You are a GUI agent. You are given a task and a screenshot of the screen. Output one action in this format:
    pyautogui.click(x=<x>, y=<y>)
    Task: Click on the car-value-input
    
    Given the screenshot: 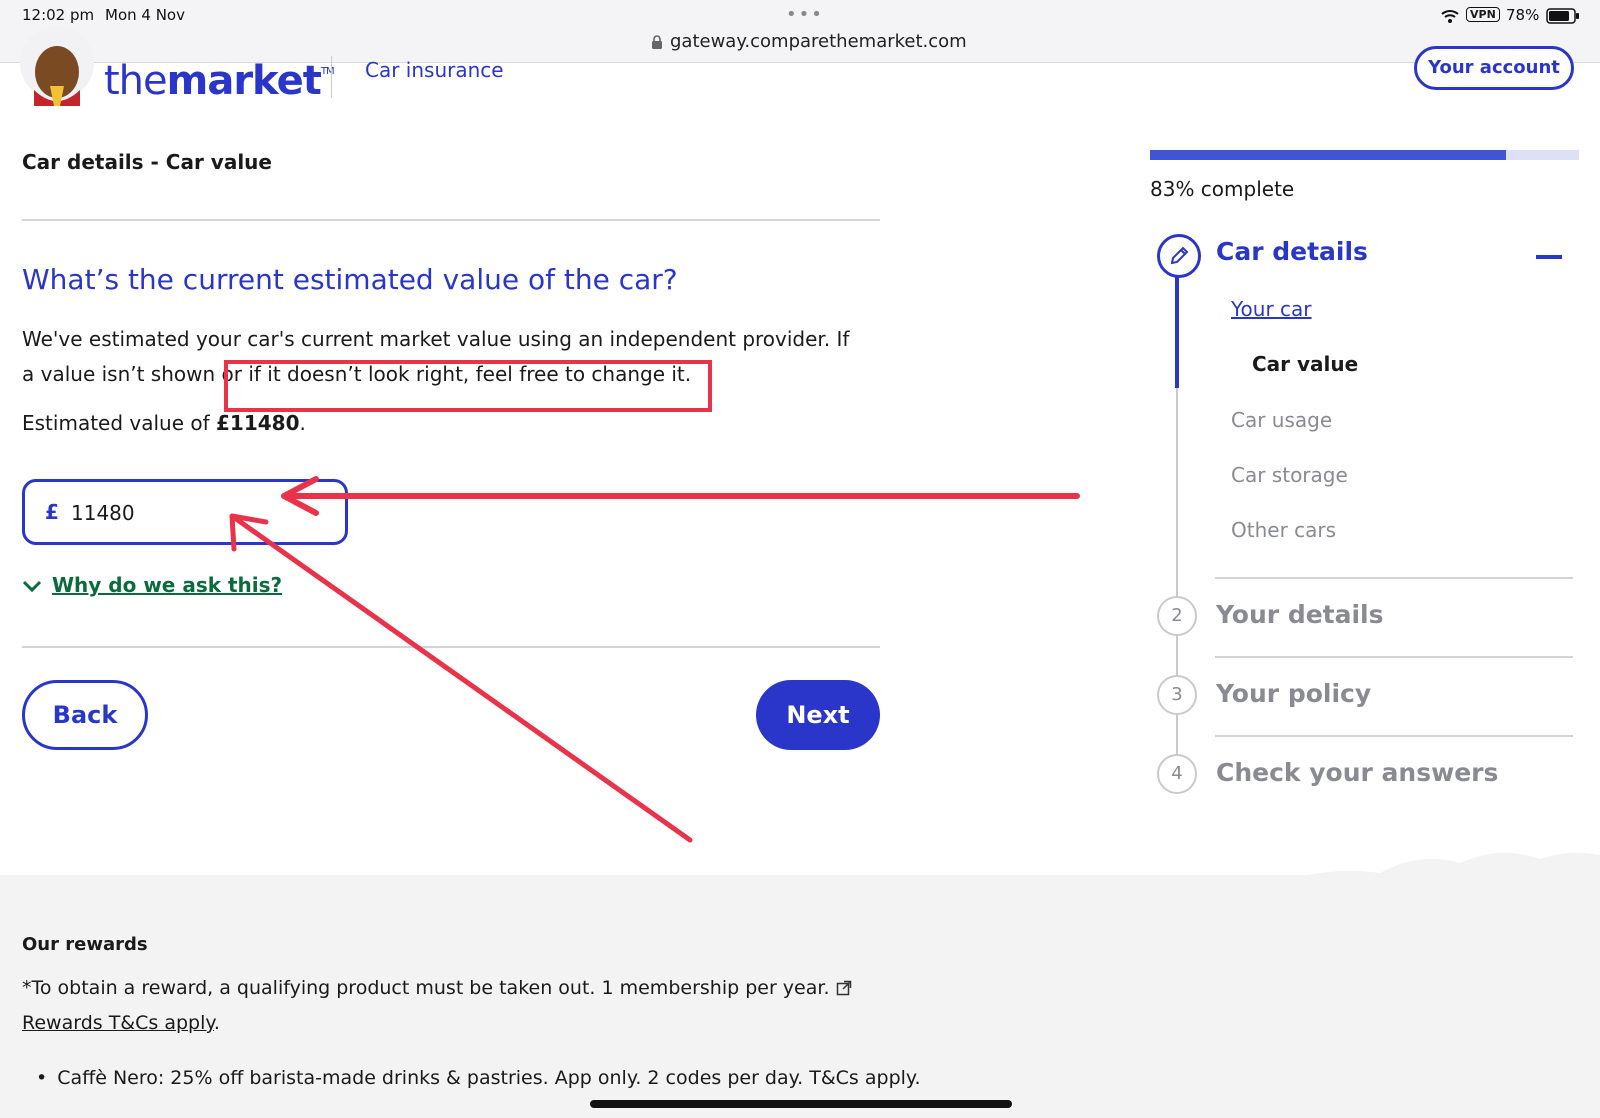 What is the action you would take?
    pyautogui.click(x=191, y=513)
    